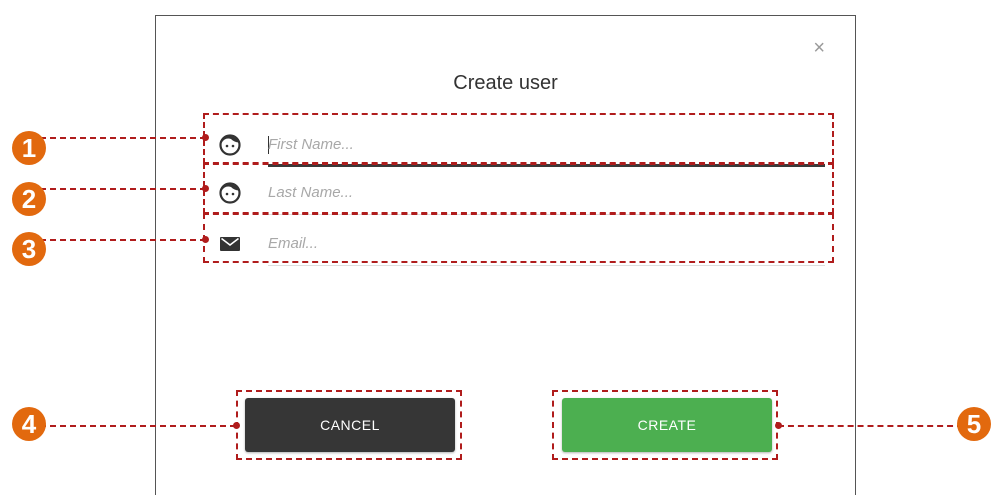 The height and width of the screenshot is (495, 997). I want to click on close-icon: ×, so click(819, 48).